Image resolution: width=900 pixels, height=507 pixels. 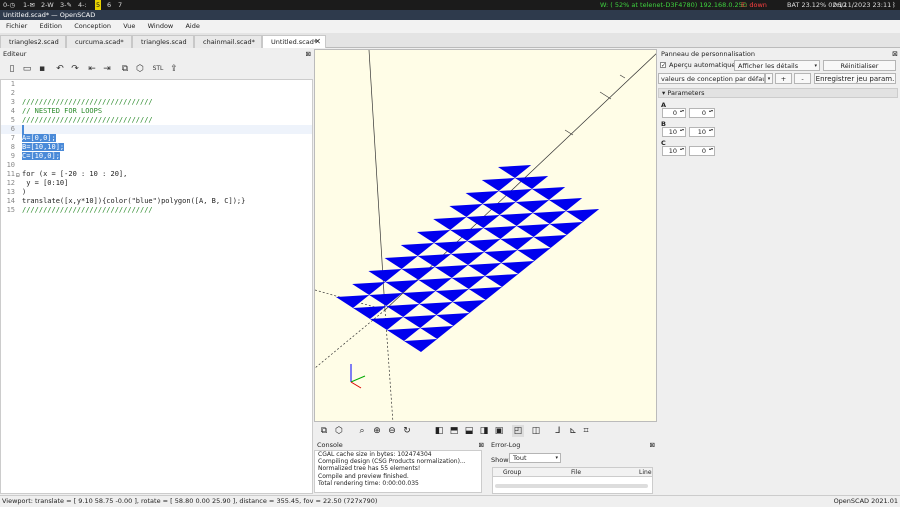 I want to click on param-a-x: 0, so click(x=674, y=113).